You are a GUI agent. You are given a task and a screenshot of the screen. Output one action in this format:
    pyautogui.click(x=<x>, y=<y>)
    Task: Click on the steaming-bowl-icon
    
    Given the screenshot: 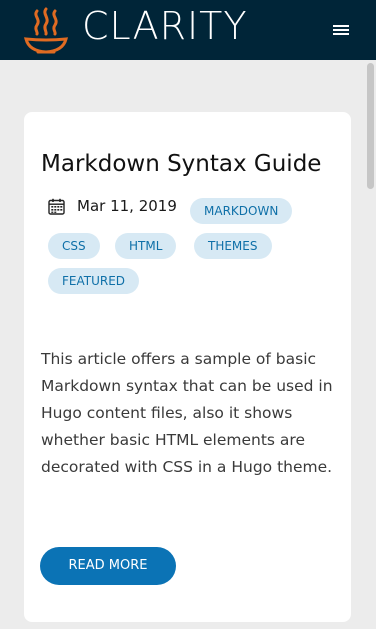 What is the action you would take?
    pyautogui.click(x=46, y=30)
    